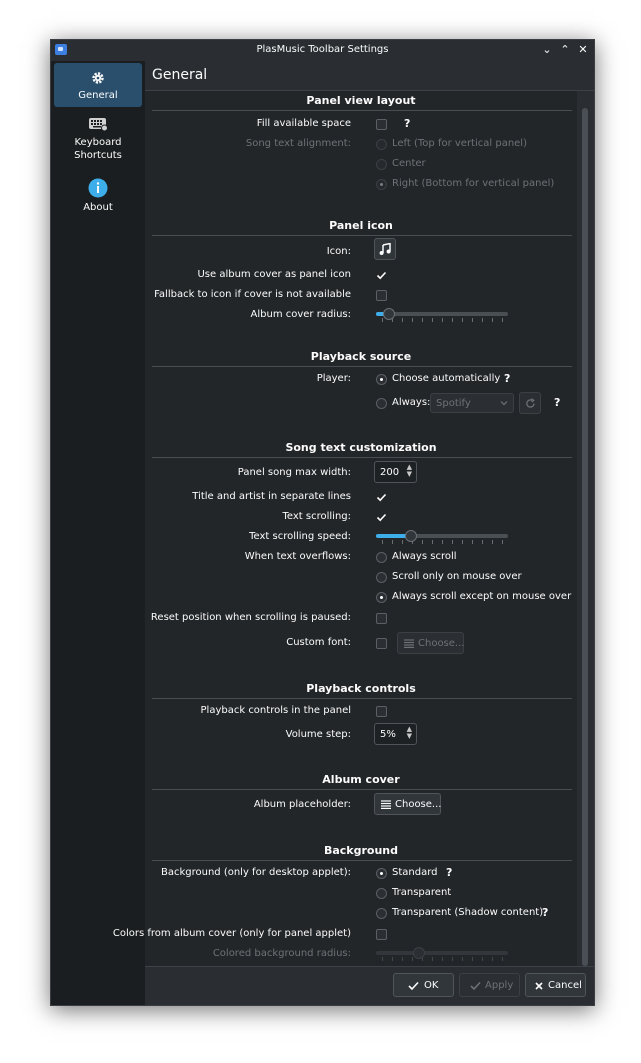 This screenshot has height=1063, width=641. I want to click on sidebar-item-label: About, so click(98, 207).